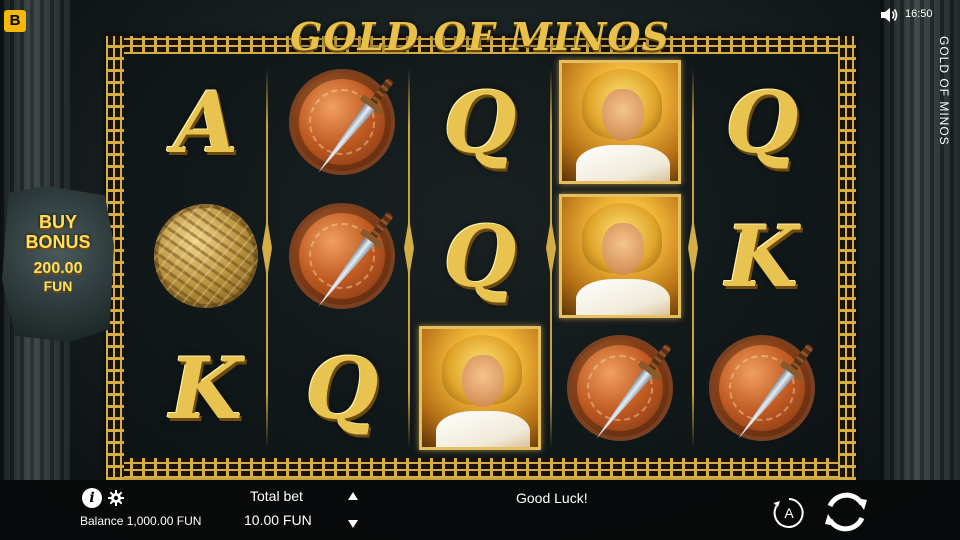 The image size is (960, 540). I want to click on symbol-letter-a: A, so click(206, 122).